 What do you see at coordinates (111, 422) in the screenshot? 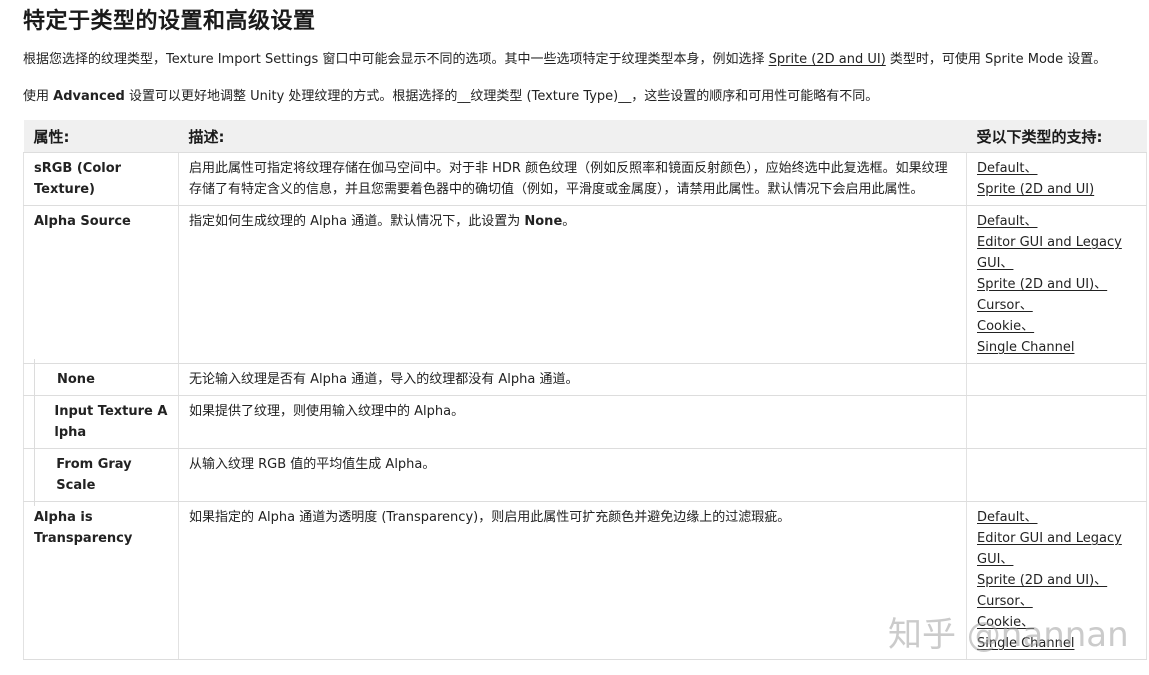
I see `sub-property-label: Input Texture Alpha` at bounding box center [111, 422].